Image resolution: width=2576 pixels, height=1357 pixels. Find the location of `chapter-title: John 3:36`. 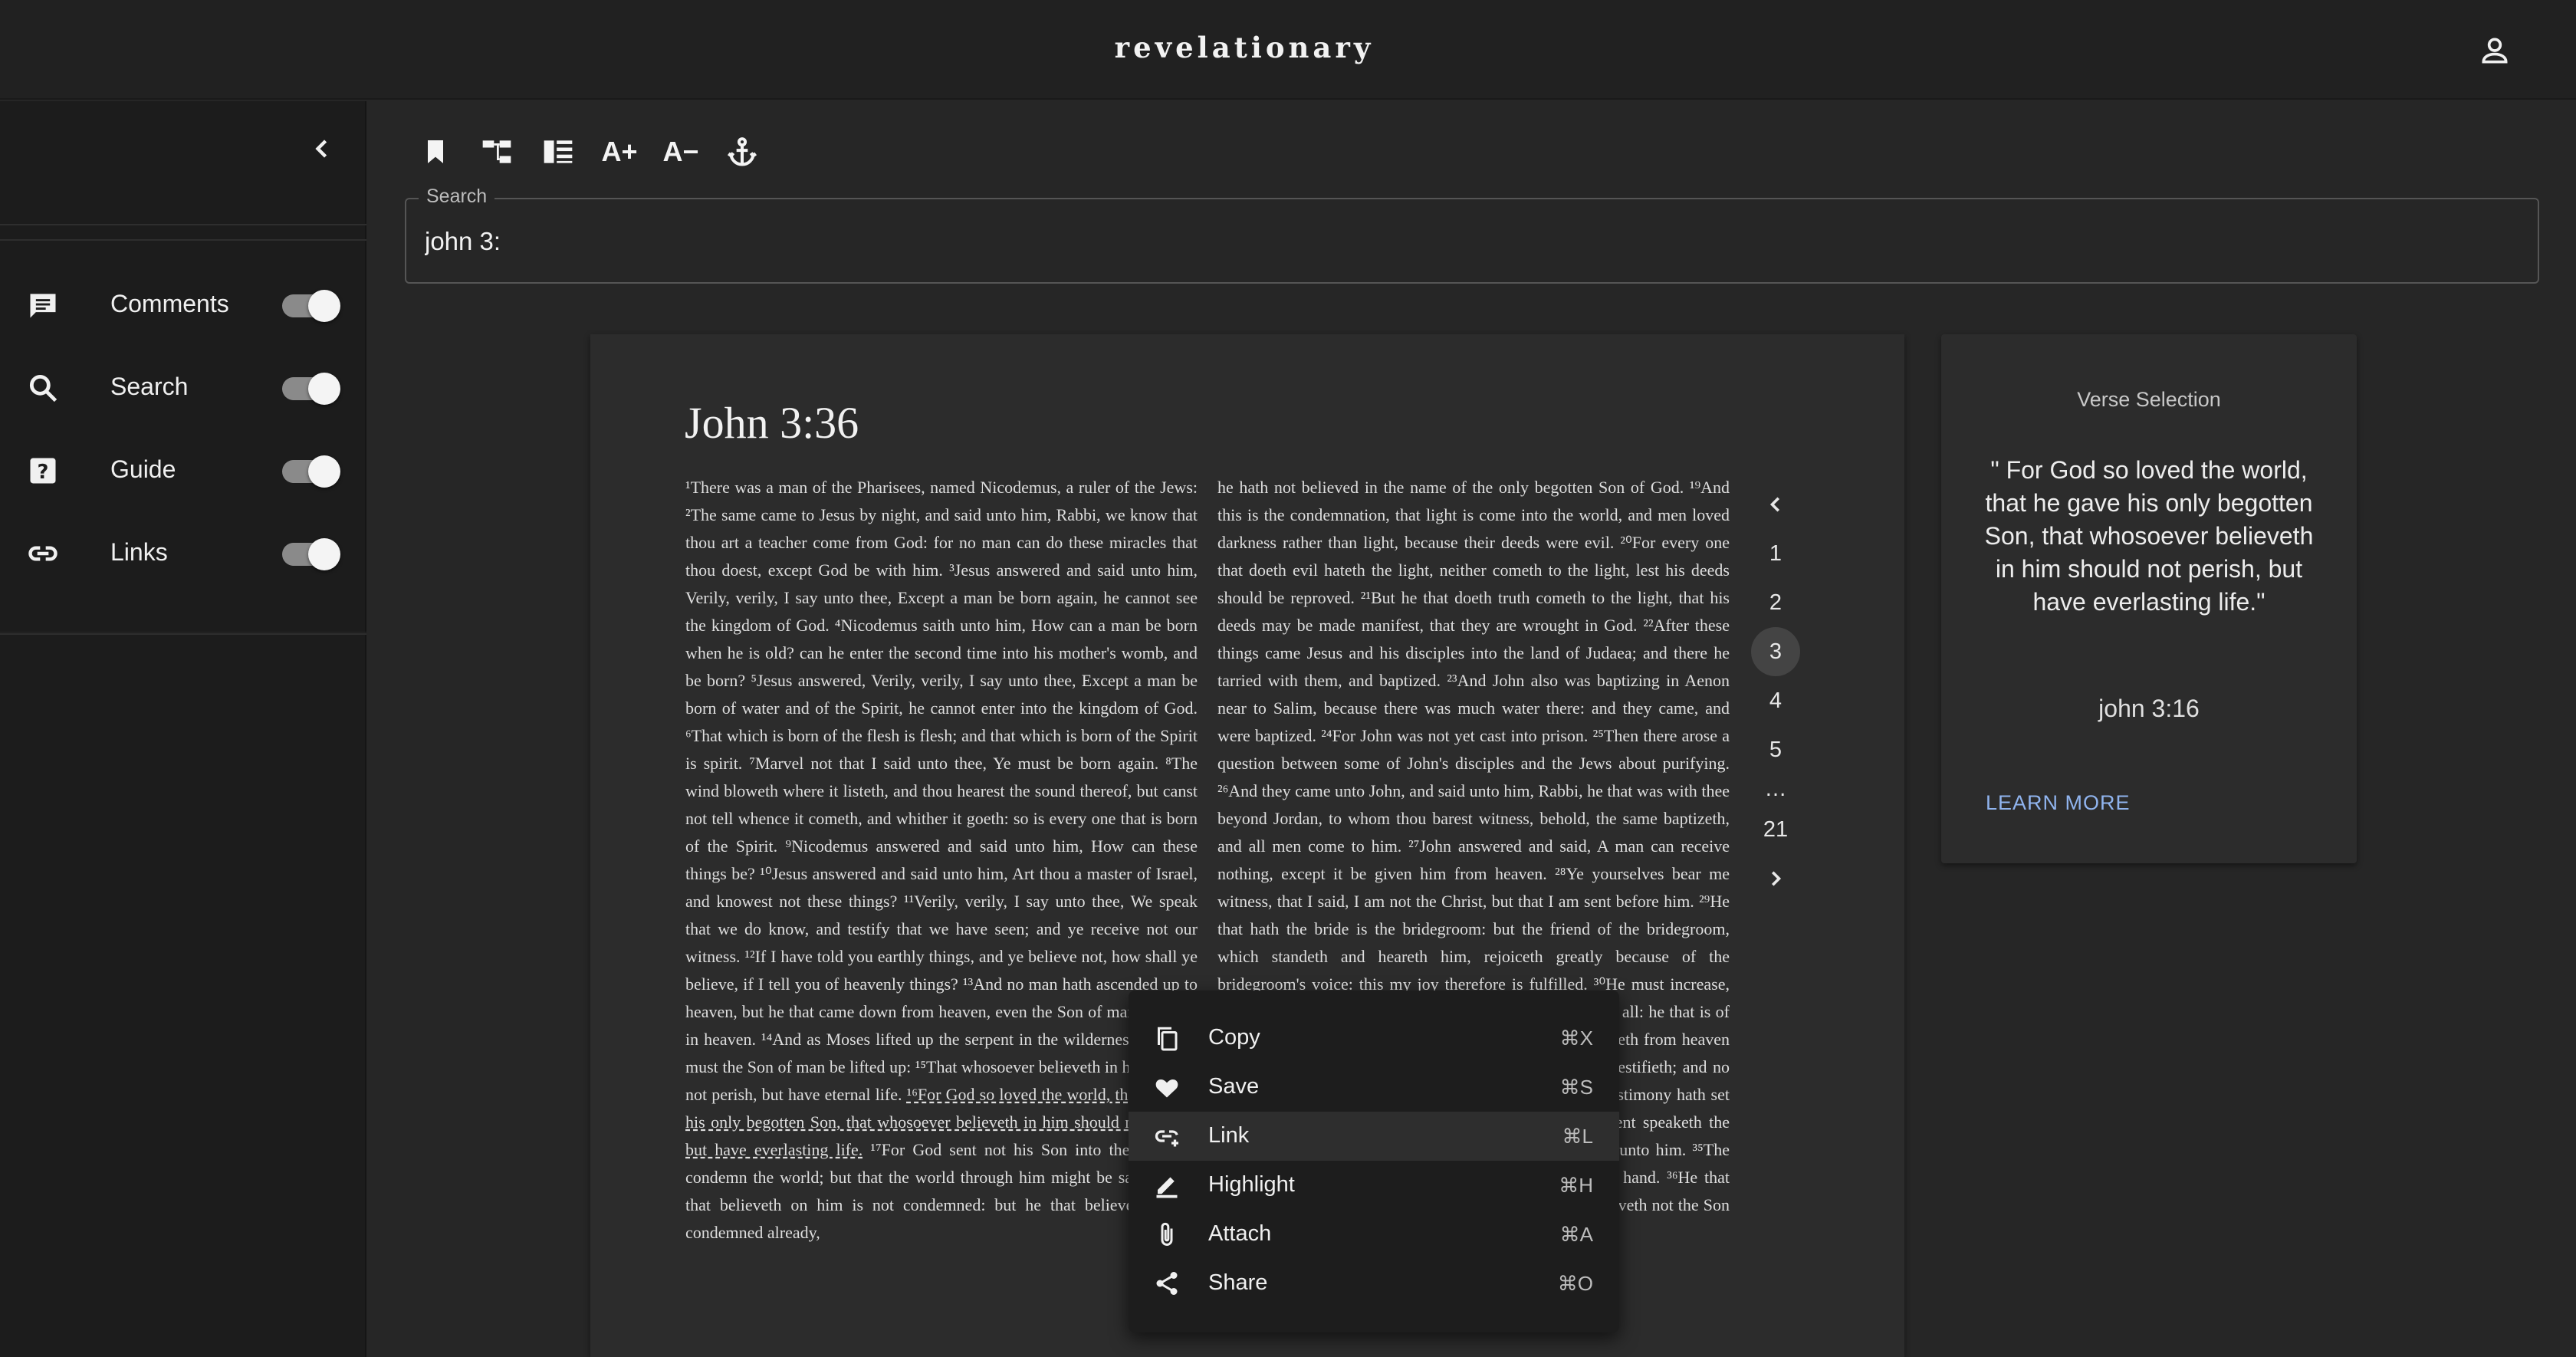

chapter-title: John 3:36 is located at coordinates (772, 423).